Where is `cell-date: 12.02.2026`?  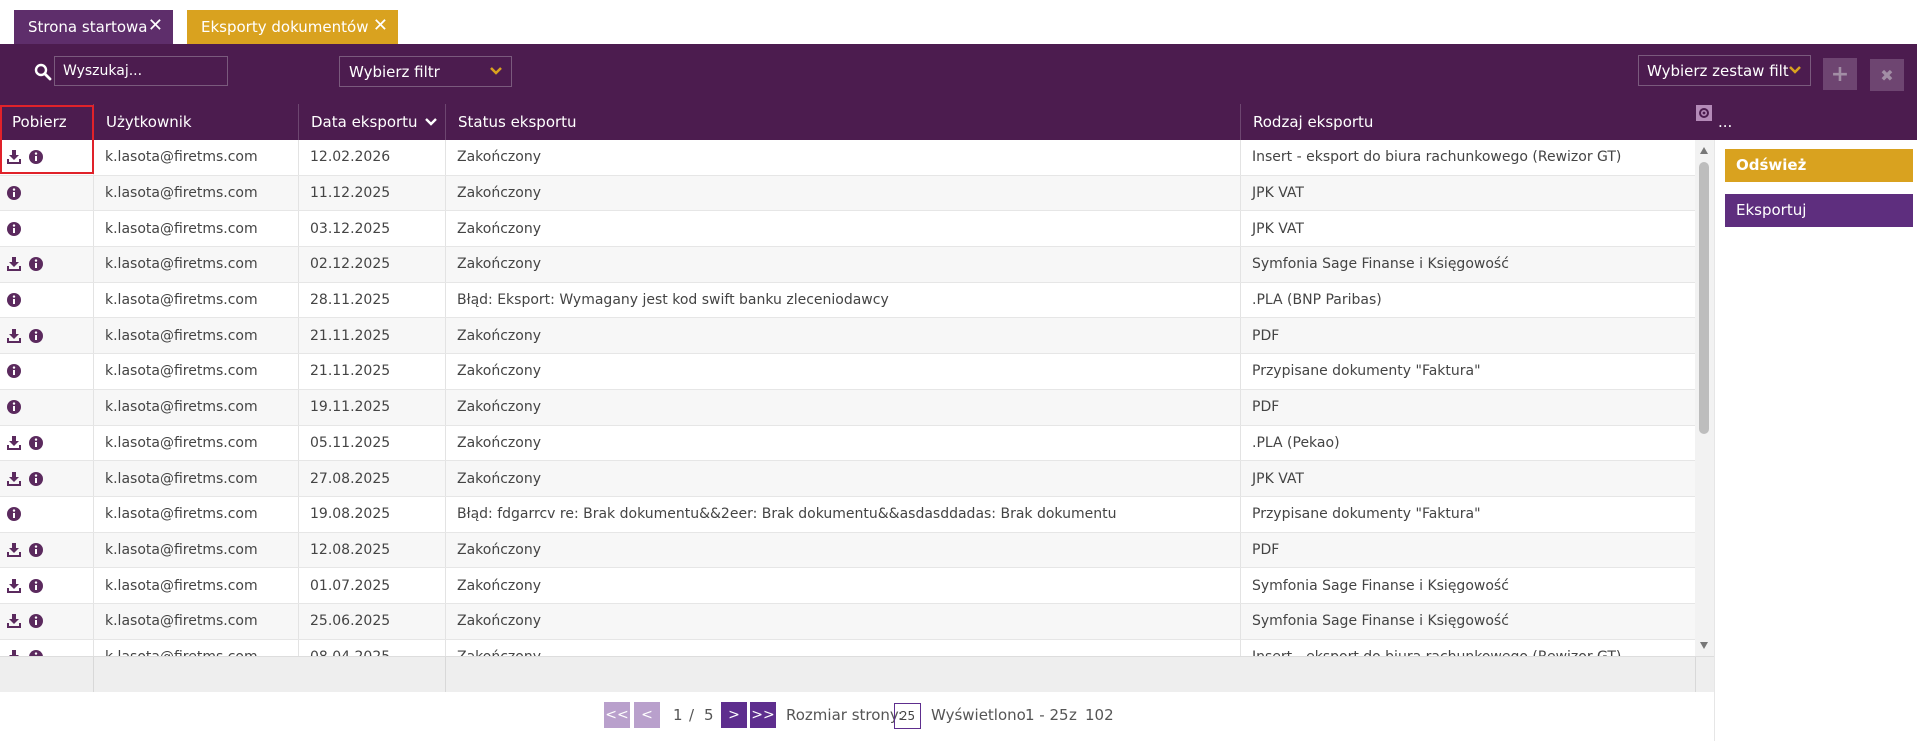 cell-date: 12.02.2026 is located at coordinates (371, 157).